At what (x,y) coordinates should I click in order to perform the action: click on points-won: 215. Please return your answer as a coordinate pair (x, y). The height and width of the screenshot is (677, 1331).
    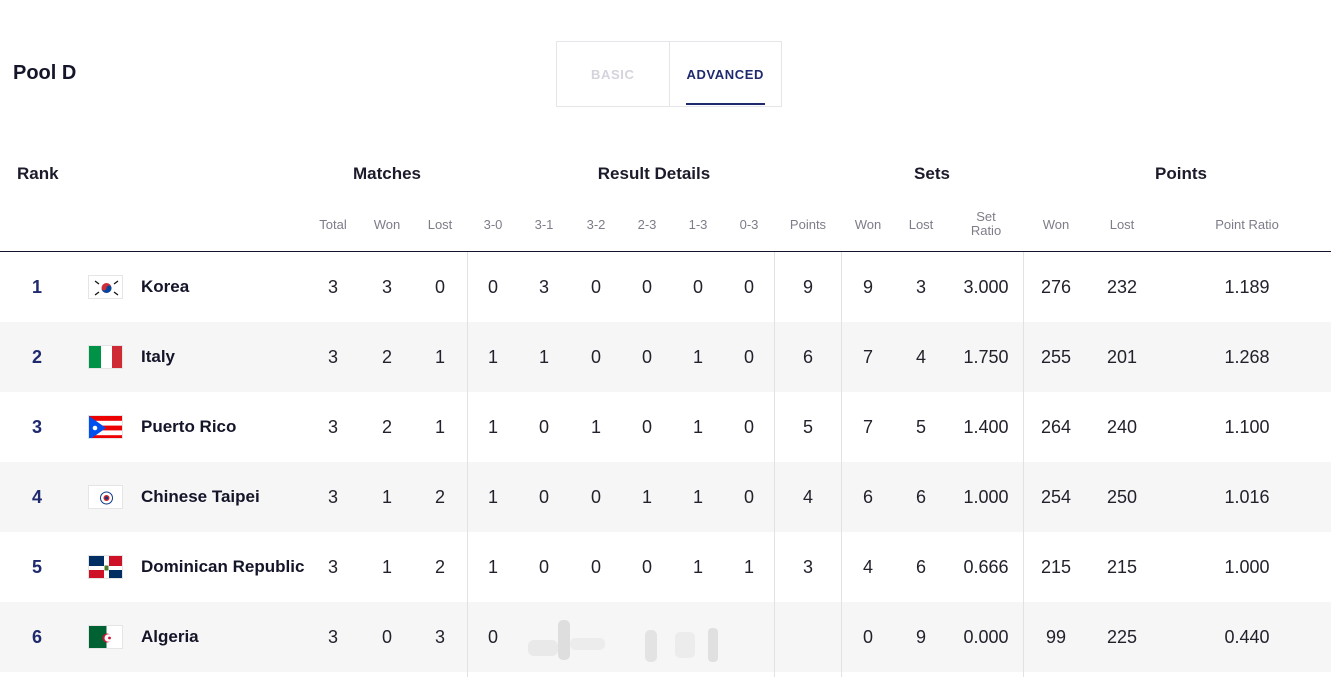
    Looking at the image, I should click on (1056, 567).